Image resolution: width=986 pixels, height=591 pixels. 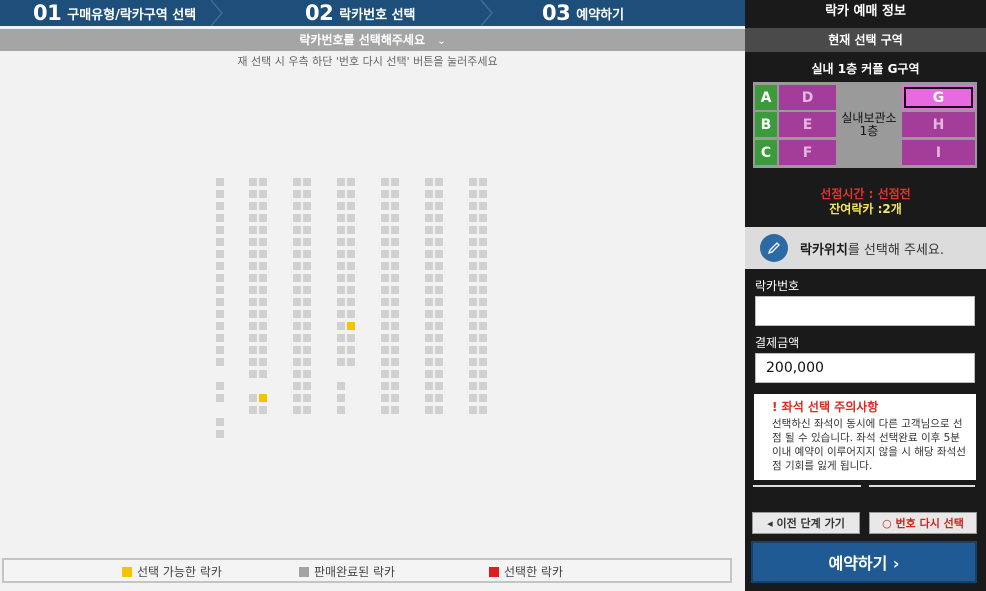 What do you see at coordinates (807, 97) in the screenshot?
I see `zone-d: D` at bounding box center [807, 97].